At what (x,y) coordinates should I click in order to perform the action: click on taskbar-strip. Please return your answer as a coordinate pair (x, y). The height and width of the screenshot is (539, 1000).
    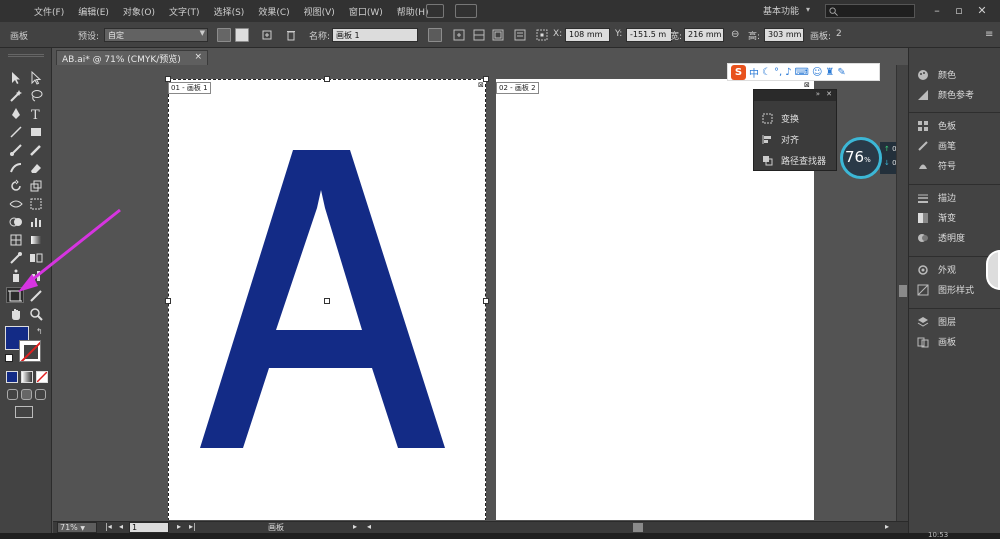
    Looking at the image, I should click on (500, 536).